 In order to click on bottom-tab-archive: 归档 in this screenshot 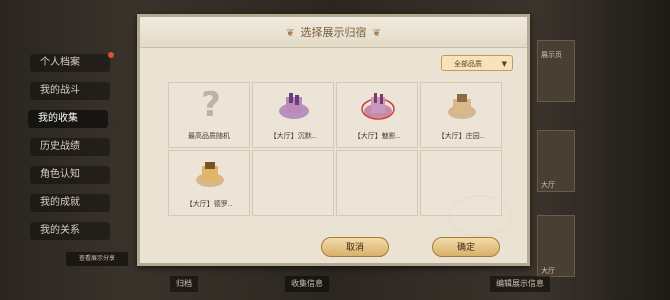, I will do `click(184, 284)`.